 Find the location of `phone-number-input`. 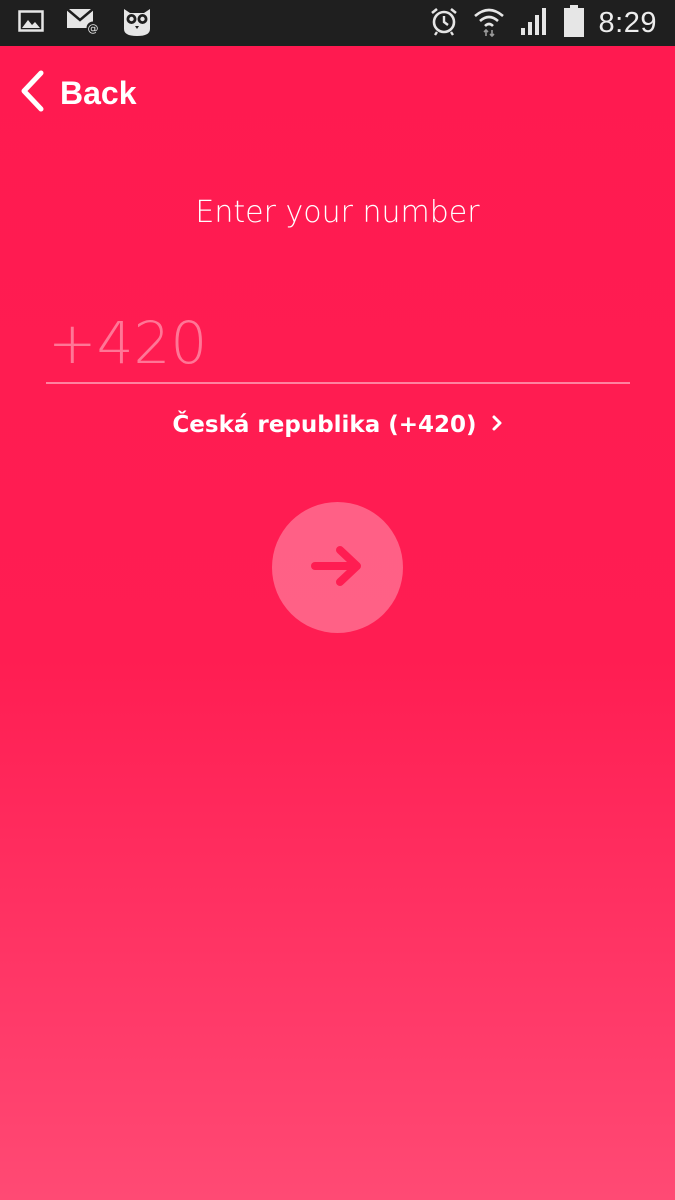

phone-number-input is located at coordinates (338, 344).